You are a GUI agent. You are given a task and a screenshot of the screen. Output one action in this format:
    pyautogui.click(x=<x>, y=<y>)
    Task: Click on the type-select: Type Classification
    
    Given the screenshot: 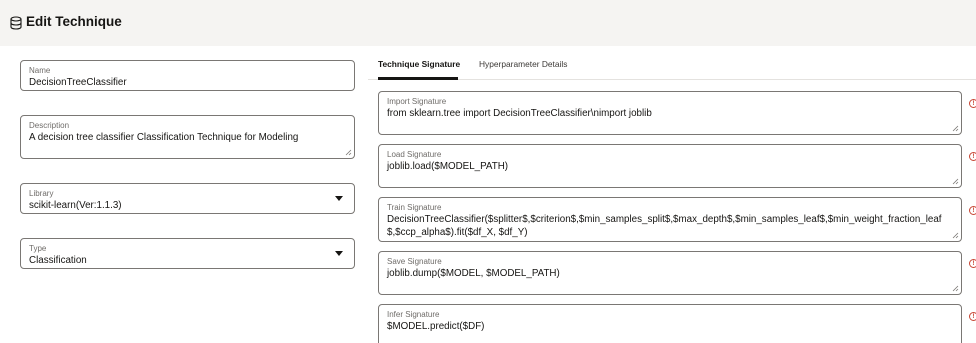 What is the action you would take?
    pyautogui.click(x=187, y=253)
    